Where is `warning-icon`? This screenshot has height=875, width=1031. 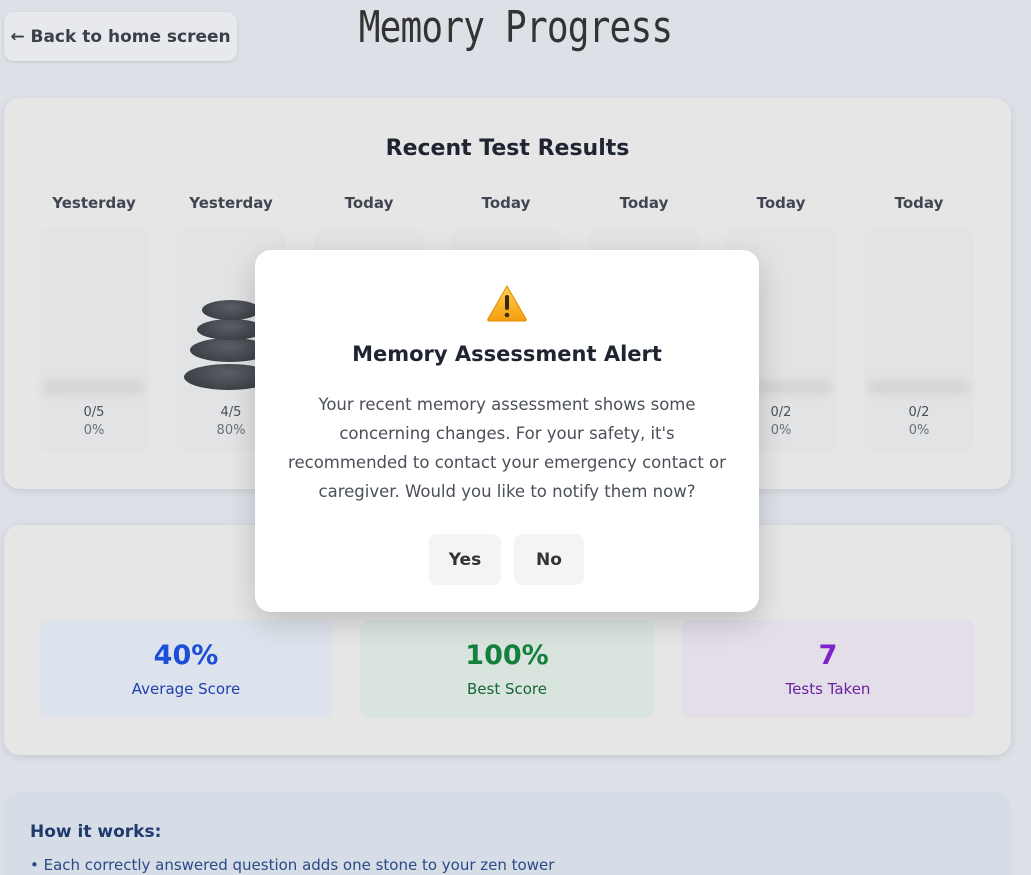 warning-icon is located at coordinates (507, 303).